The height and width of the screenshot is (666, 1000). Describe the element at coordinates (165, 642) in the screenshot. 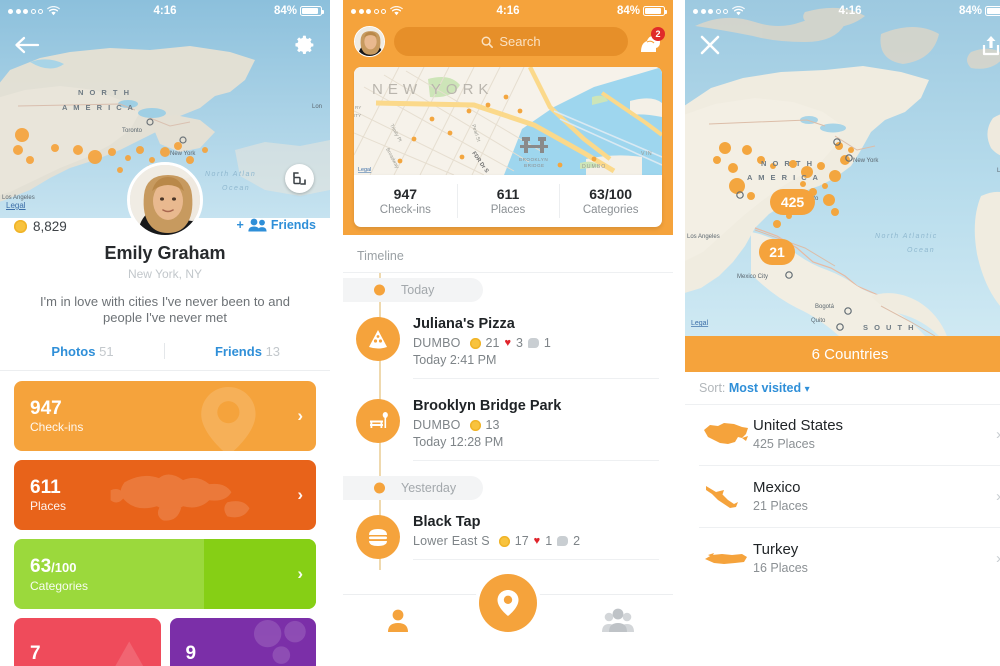

I see `card-pair-row: 7 9` at that location.